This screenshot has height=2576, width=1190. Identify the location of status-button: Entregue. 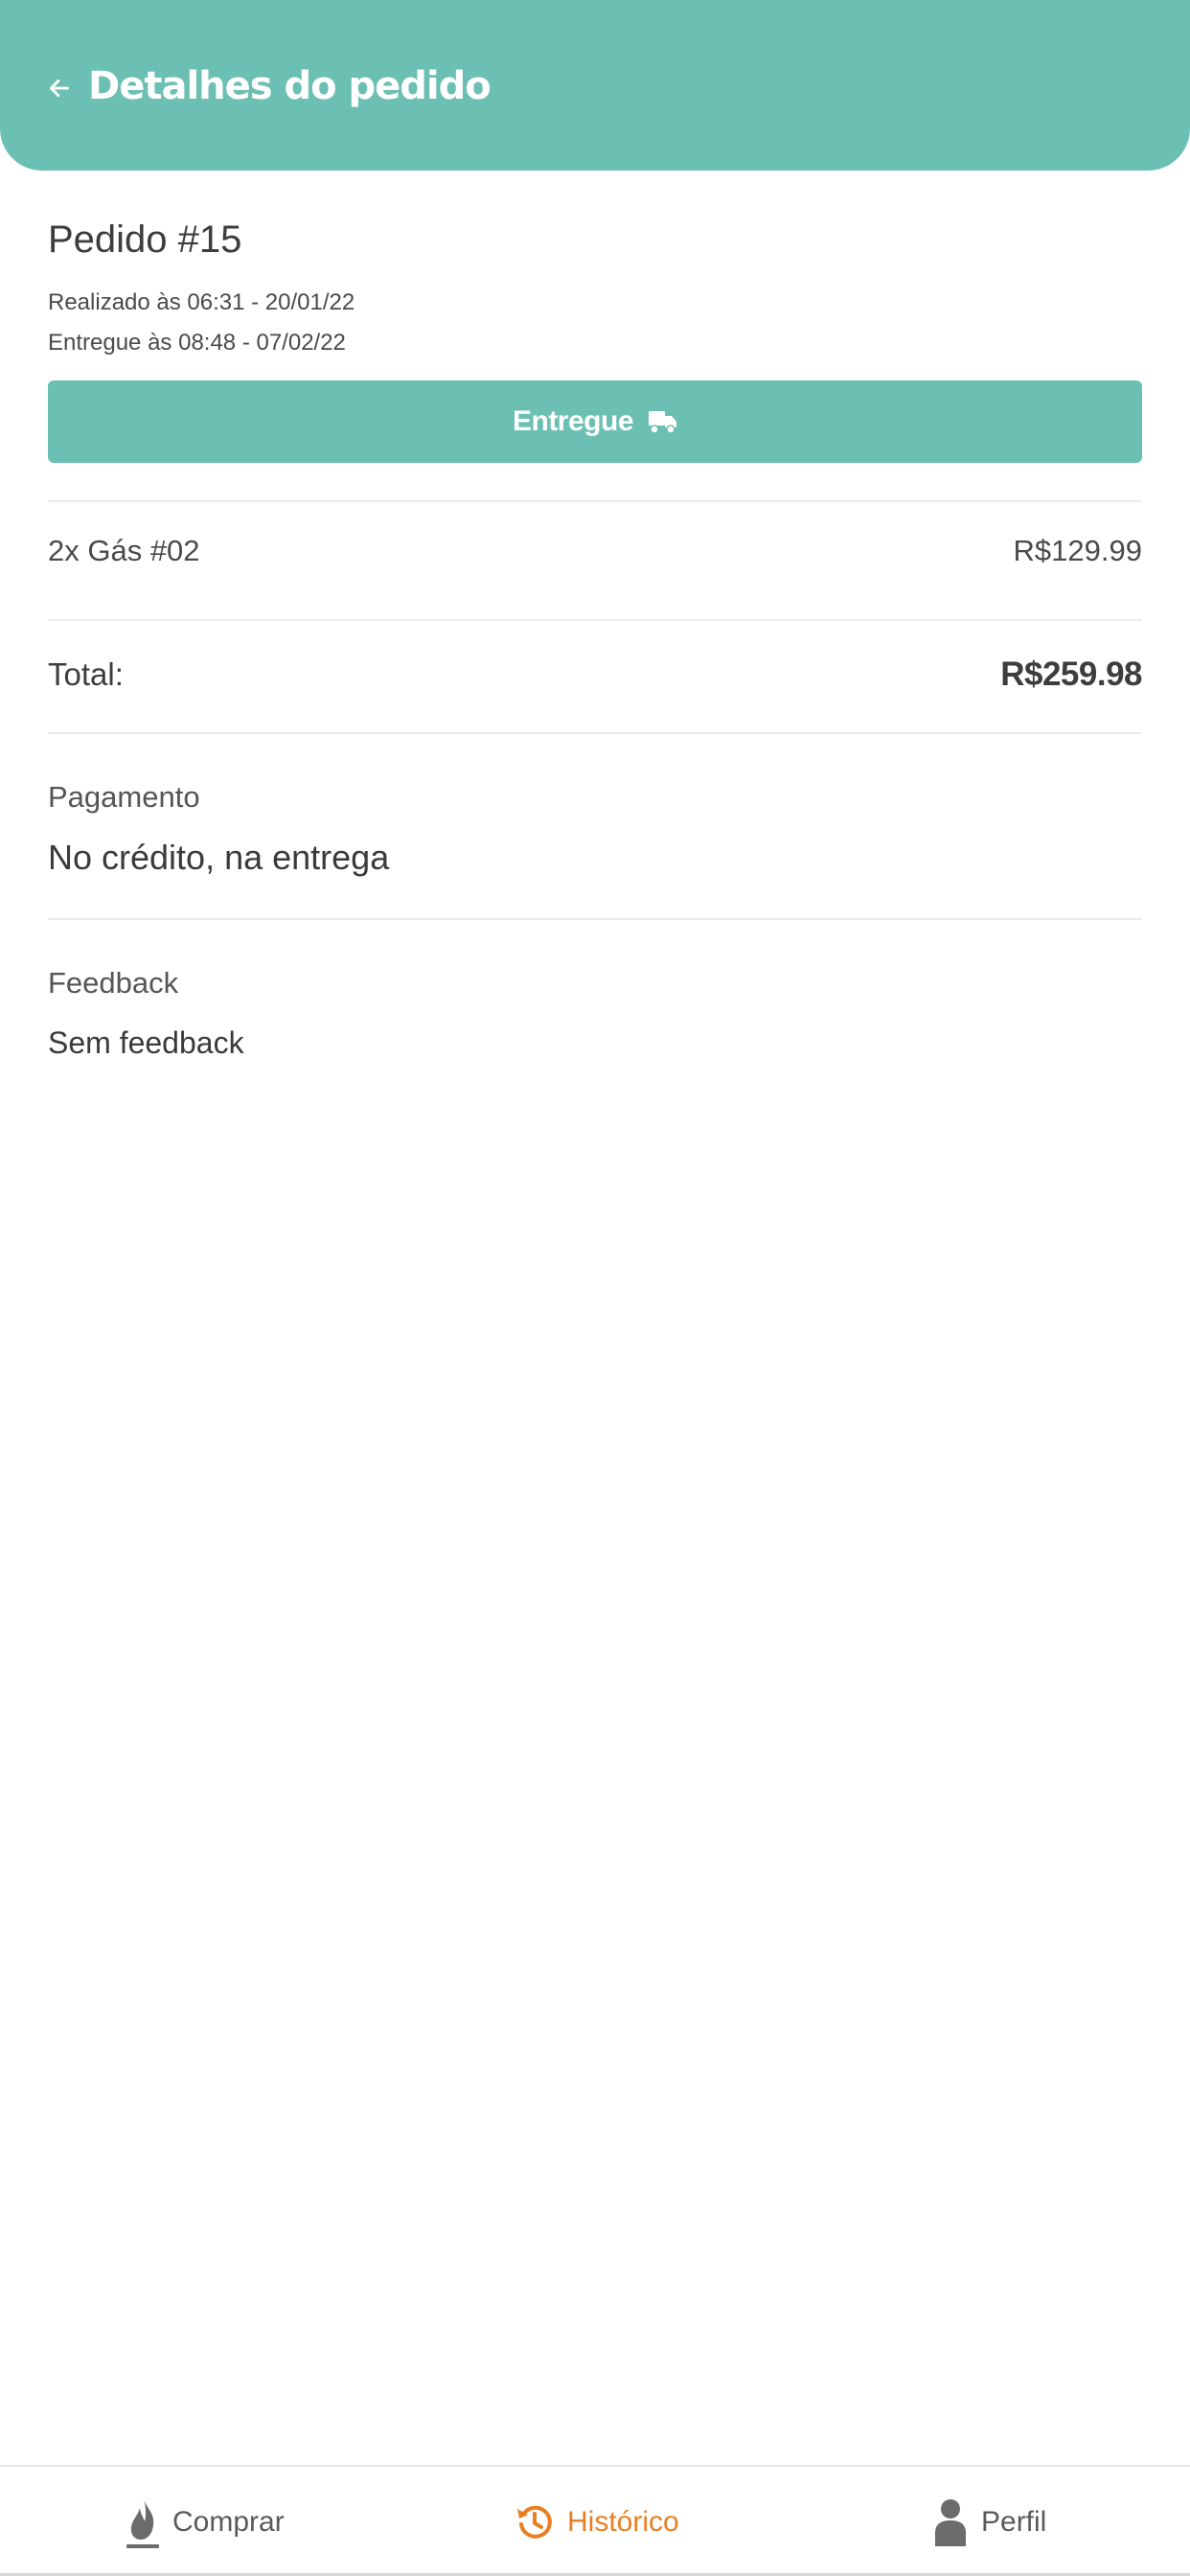
(595, 421).